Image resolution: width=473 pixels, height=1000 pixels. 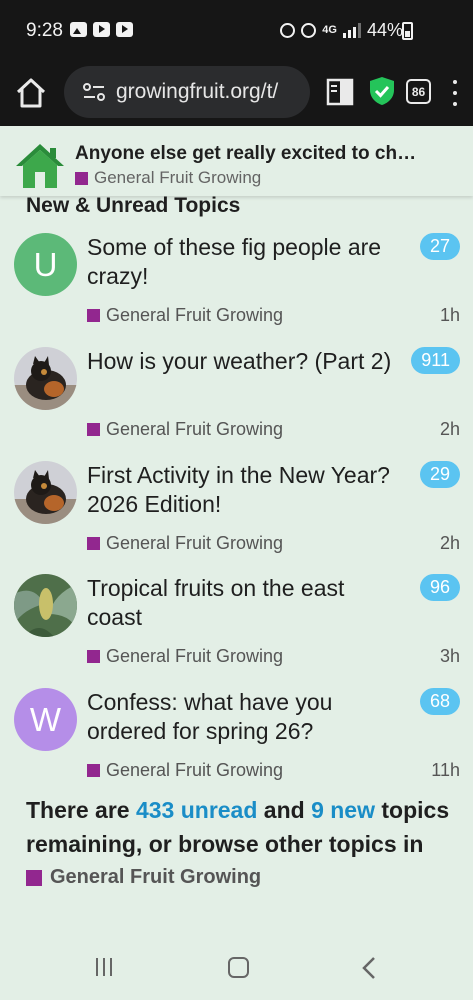 I want to click on topic-link: Tropical fruits on the east coast, so click(x=242, y=603).